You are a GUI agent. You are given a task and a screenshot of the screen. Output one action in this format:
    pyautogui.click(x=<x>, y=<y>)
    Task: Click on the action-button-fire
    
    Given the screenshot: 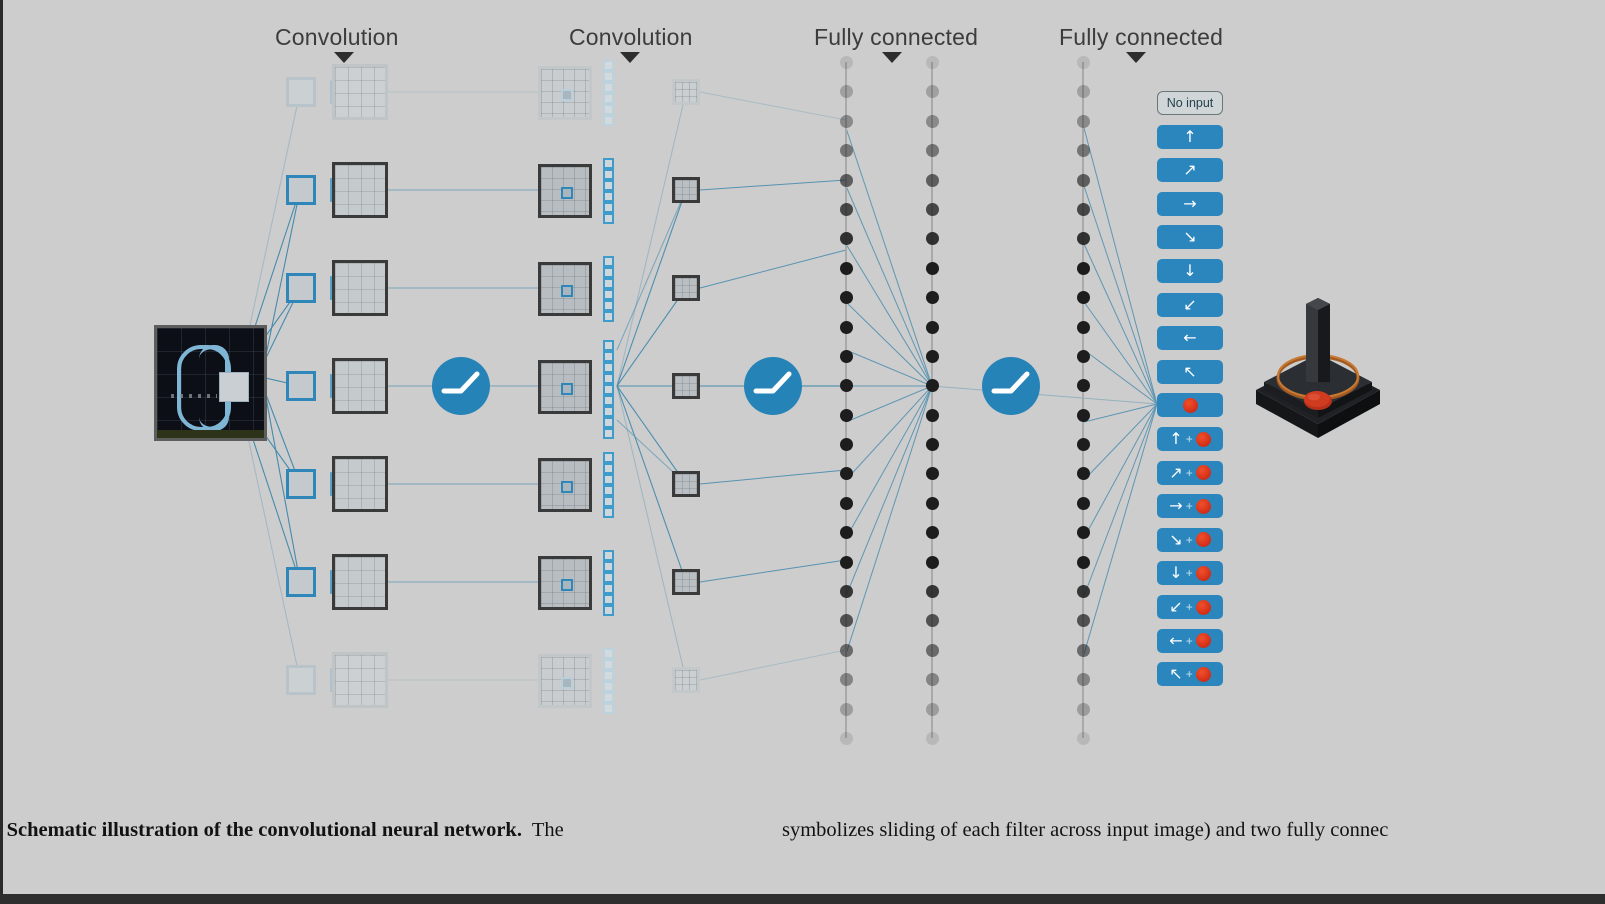 What is the action you would take?
    pyautogui.click(x=1190, y=405)
    